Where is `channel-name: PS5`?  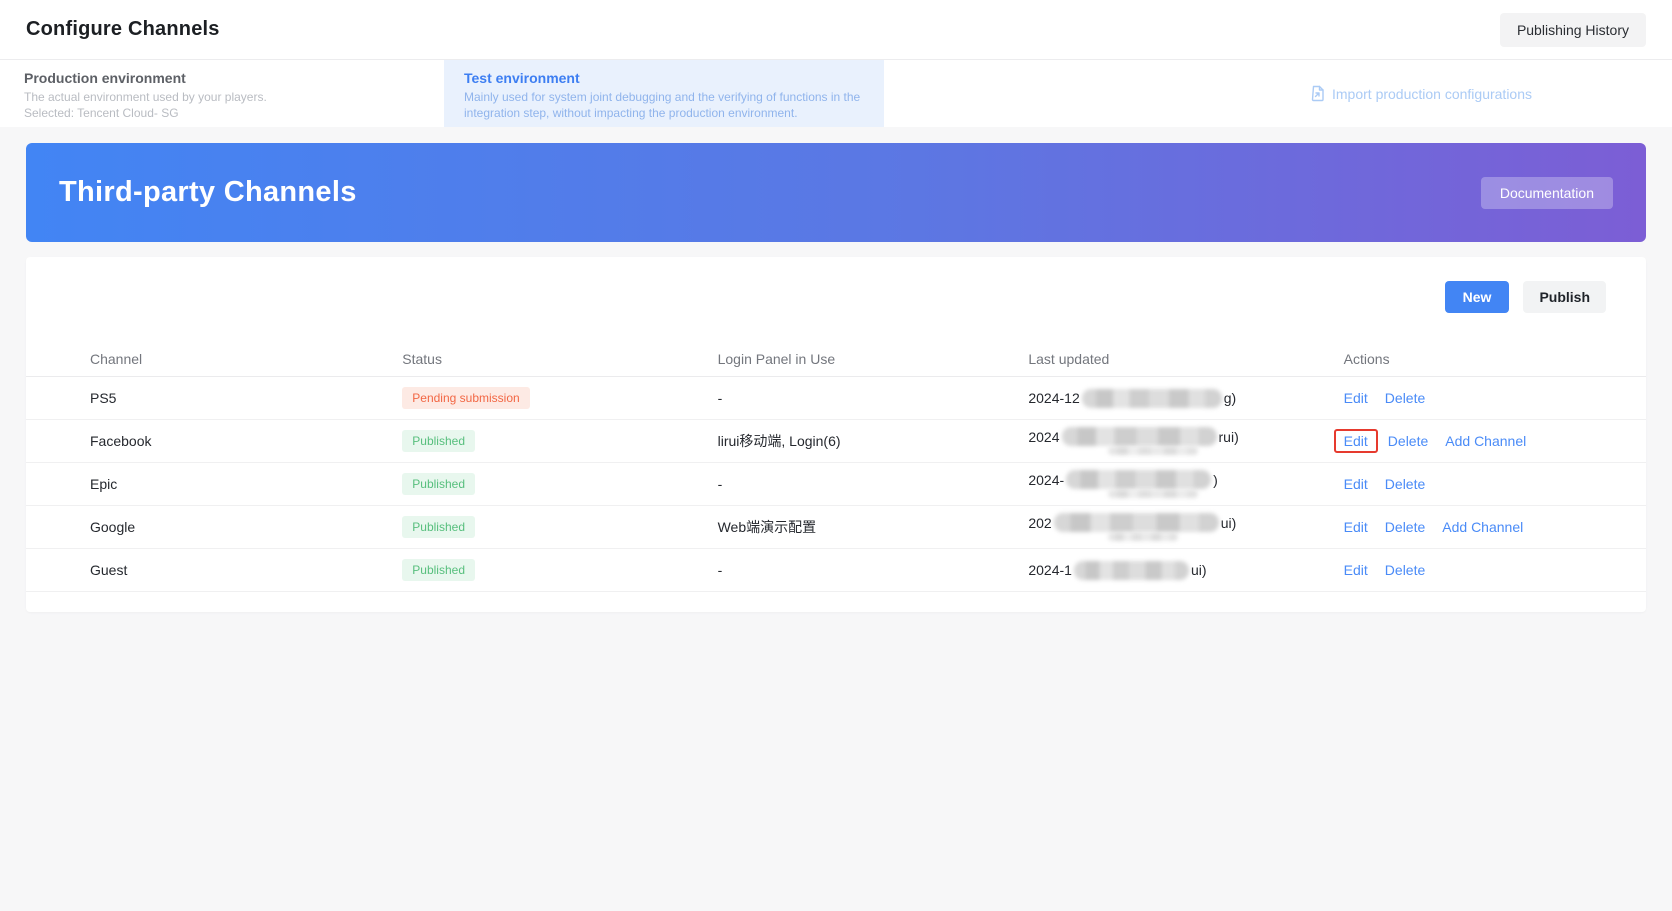
channel-name: PS5 is located at coordinates (103, 398).